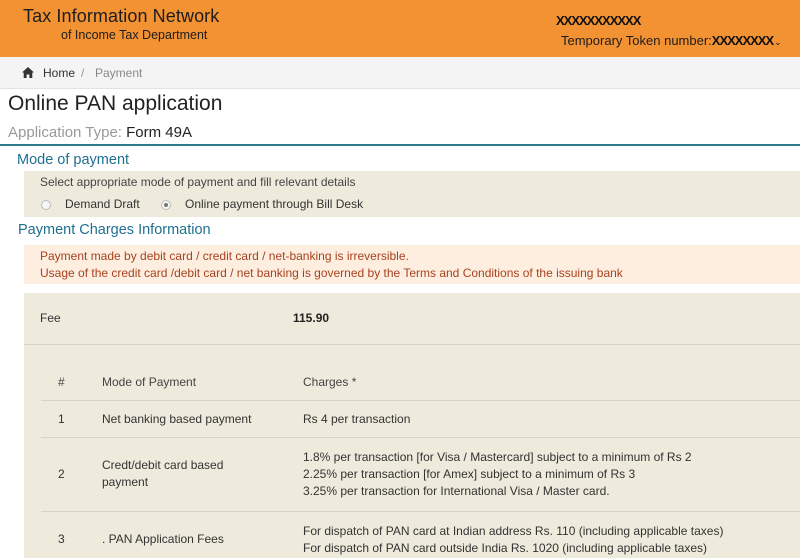  Describe the element at coordinates (65, 132) in the screenshot. I see `application-type-label: Application Type:` at that location.